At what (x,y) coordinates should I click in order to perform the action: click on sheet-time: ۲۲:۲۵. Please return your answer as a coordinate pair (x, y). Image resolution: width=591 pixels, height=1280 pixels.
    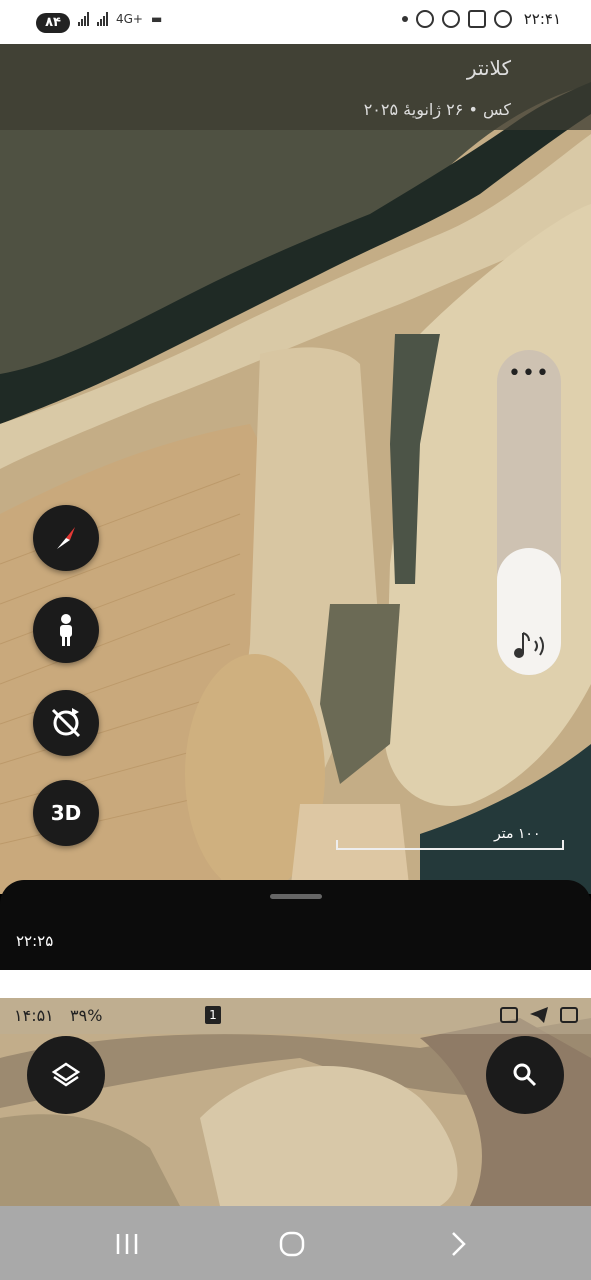
    Looking at the image, I should click on (35, 941).